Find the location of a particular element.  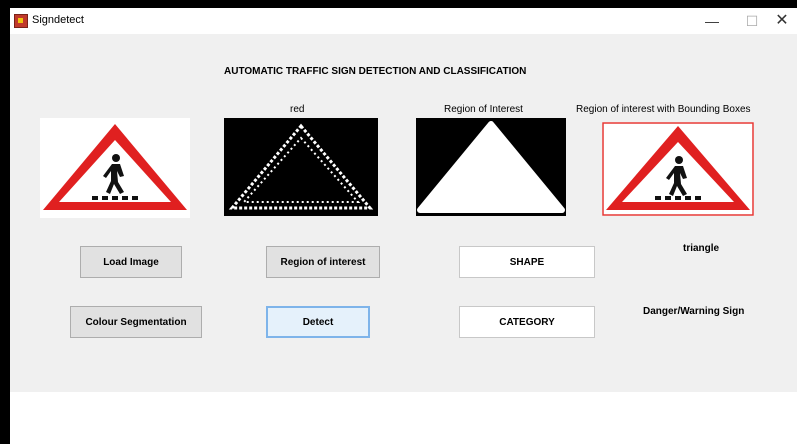

outer-frame-left is located at coordinates (5, 222).